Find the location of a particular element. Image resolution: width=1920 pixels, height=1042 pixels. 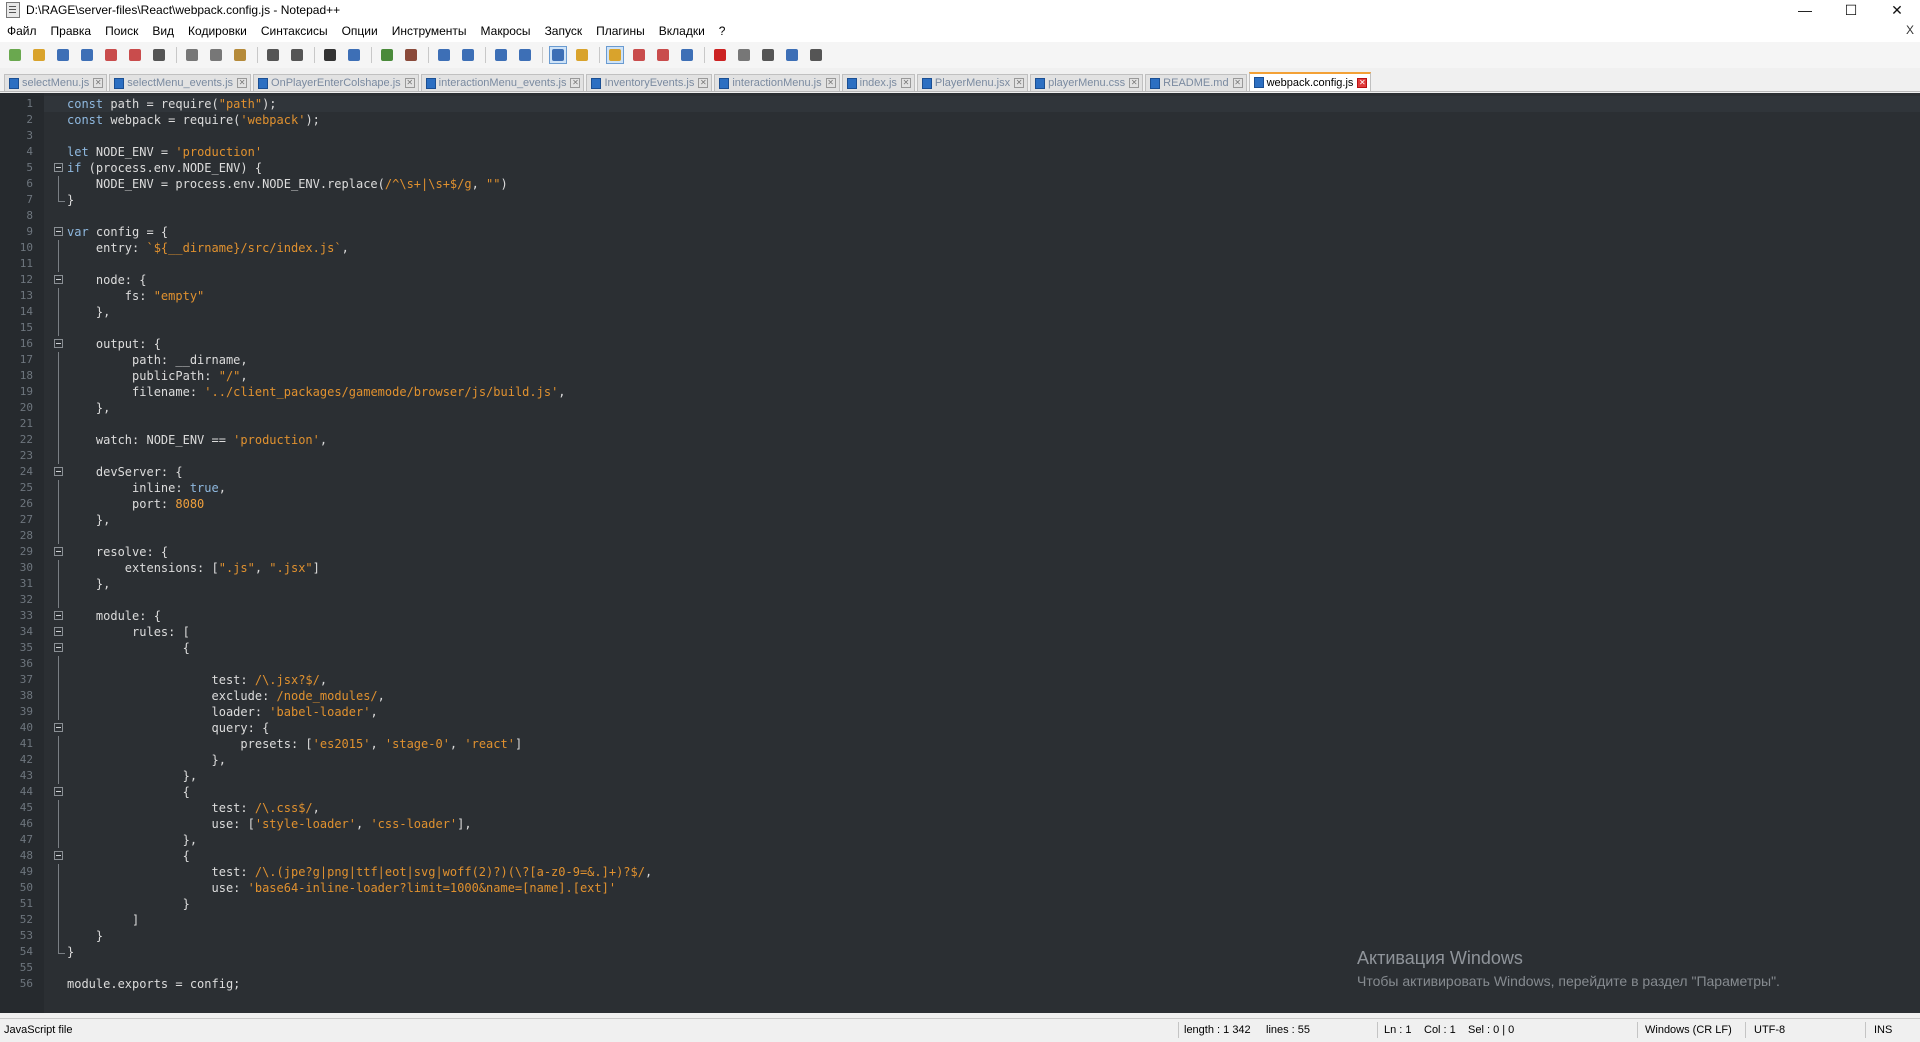

run-macro-multiple-button is located at coordinates (792, 55).